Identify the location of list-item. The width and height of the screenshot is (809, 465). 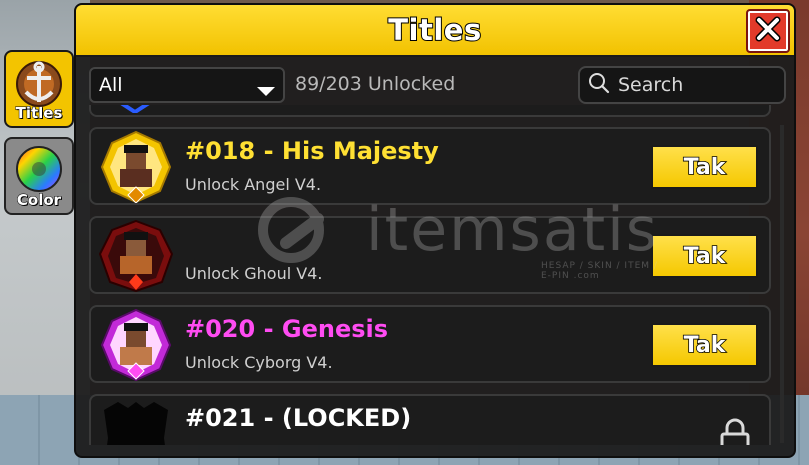
(430, 111).